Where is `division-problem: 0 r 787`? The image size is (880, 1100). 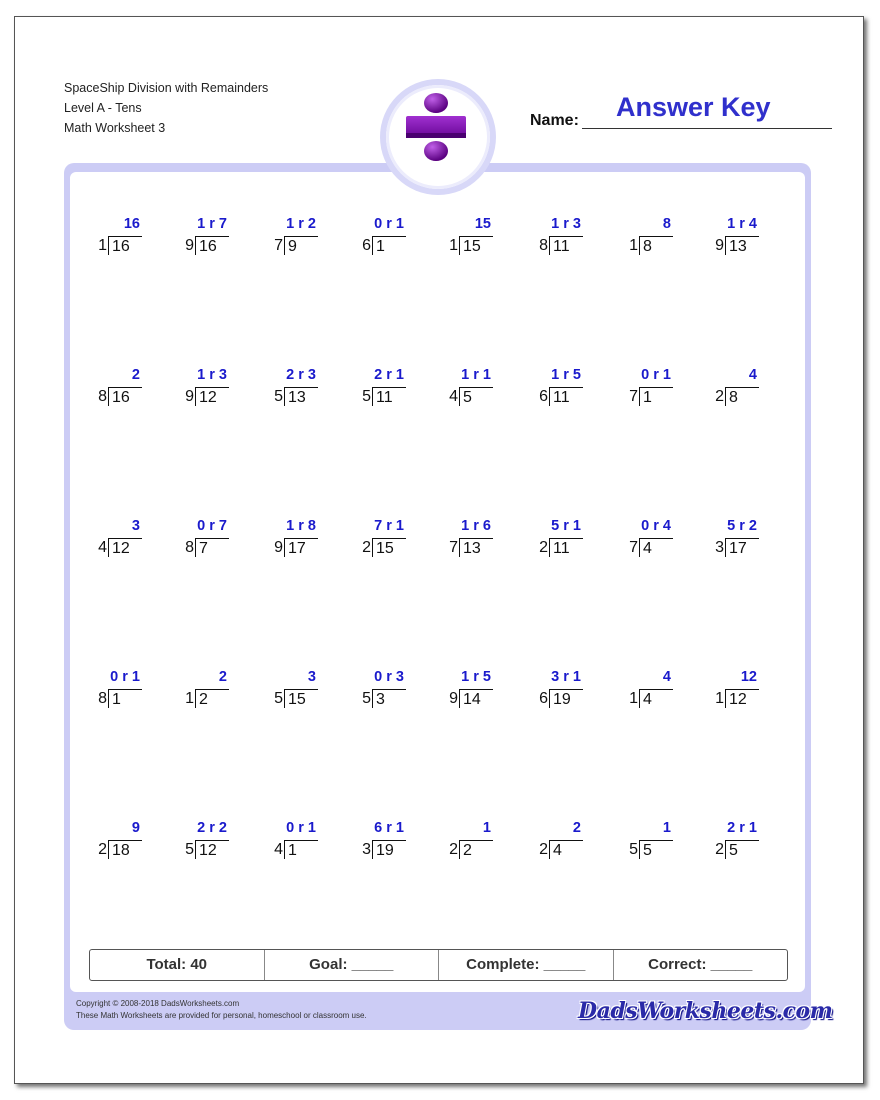 division-problem: 0 r 787 is located at coordinates (223, 538).